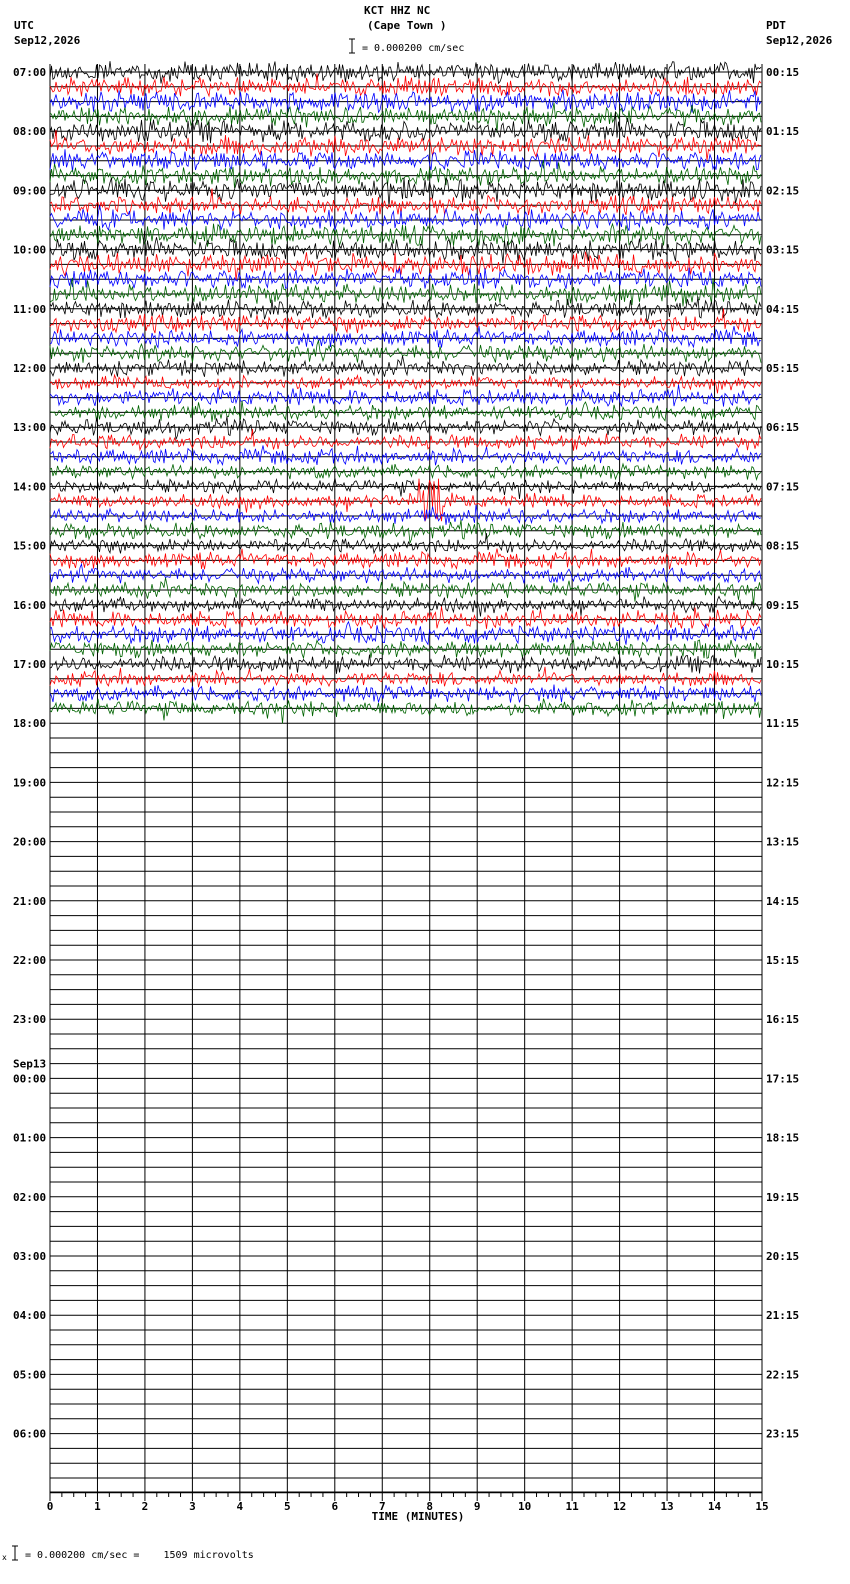 Image resolution: width=850 pixels, height=1584 pixels. Describe the element at coordinates (29, 190) in the screenshot. I see `utc-hour-label: 09:00` at that location.